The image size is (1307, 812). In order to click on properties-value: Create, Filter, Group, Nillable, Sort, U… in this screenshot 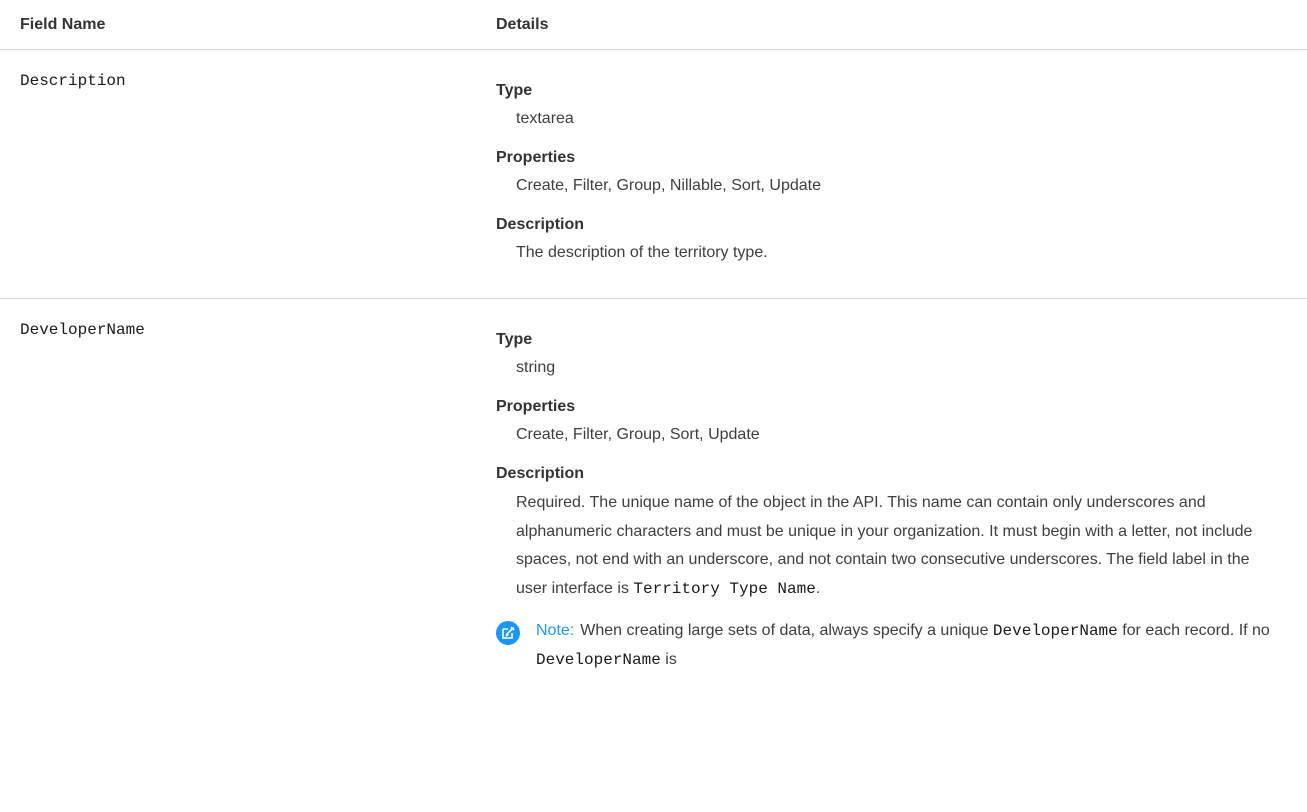, I will do `click(669, 185)`.